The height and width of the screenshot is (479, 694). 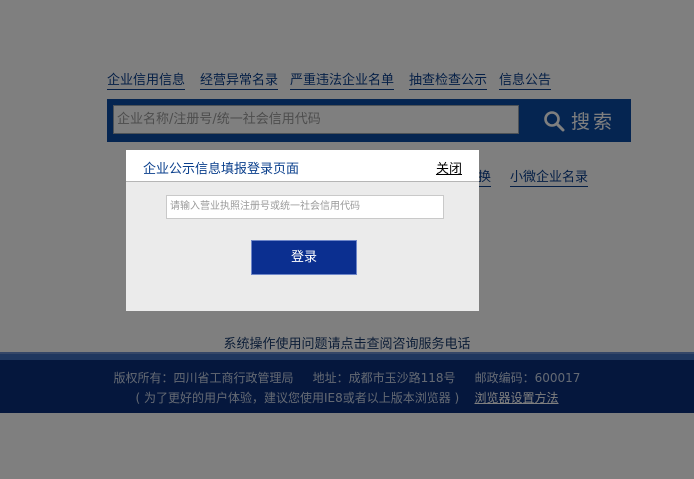 What do you see at coordinates (449, 167) in the screenshot?
I see `dialog-close-button: 关闭` at bounding box center [449, 167].